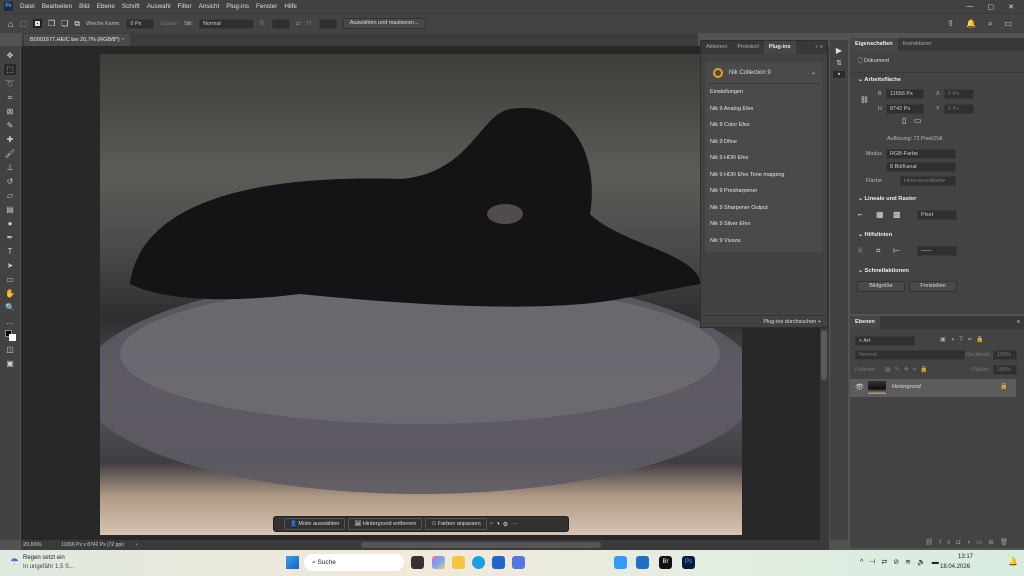 The width and height of the screenshot is (1024, 576). Describe the element at coordinates (813, 72) in the screenshot. I see `chevron-down-icon: ⌄` at that location.